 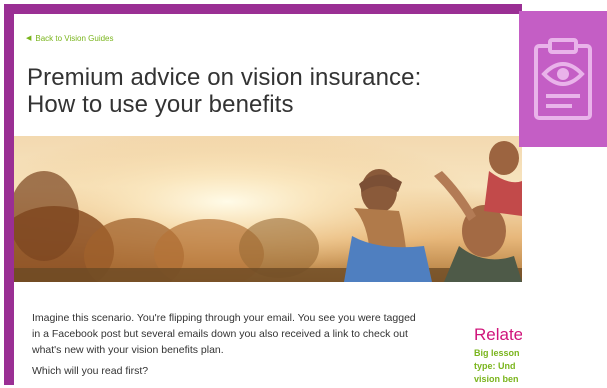 I want to click on vision-guide-badge, so click(x=563, y=79).